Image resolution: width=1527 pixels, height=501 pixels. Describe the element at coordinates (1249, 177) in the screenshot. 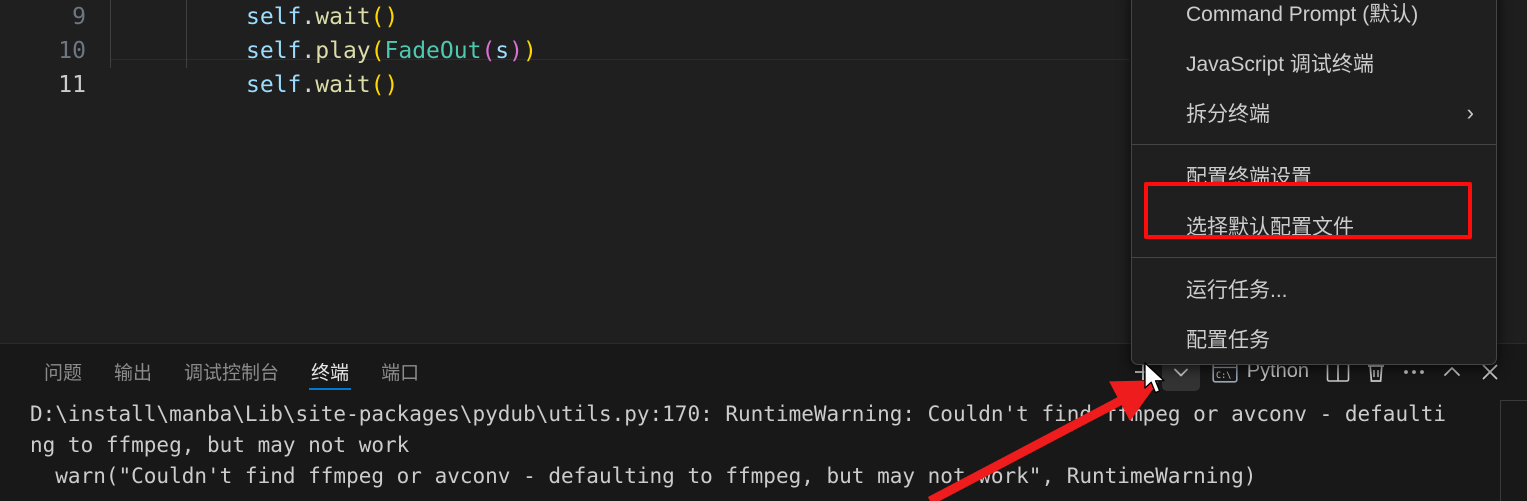

I see `menu-item-label: 配置终端设置` at that location.